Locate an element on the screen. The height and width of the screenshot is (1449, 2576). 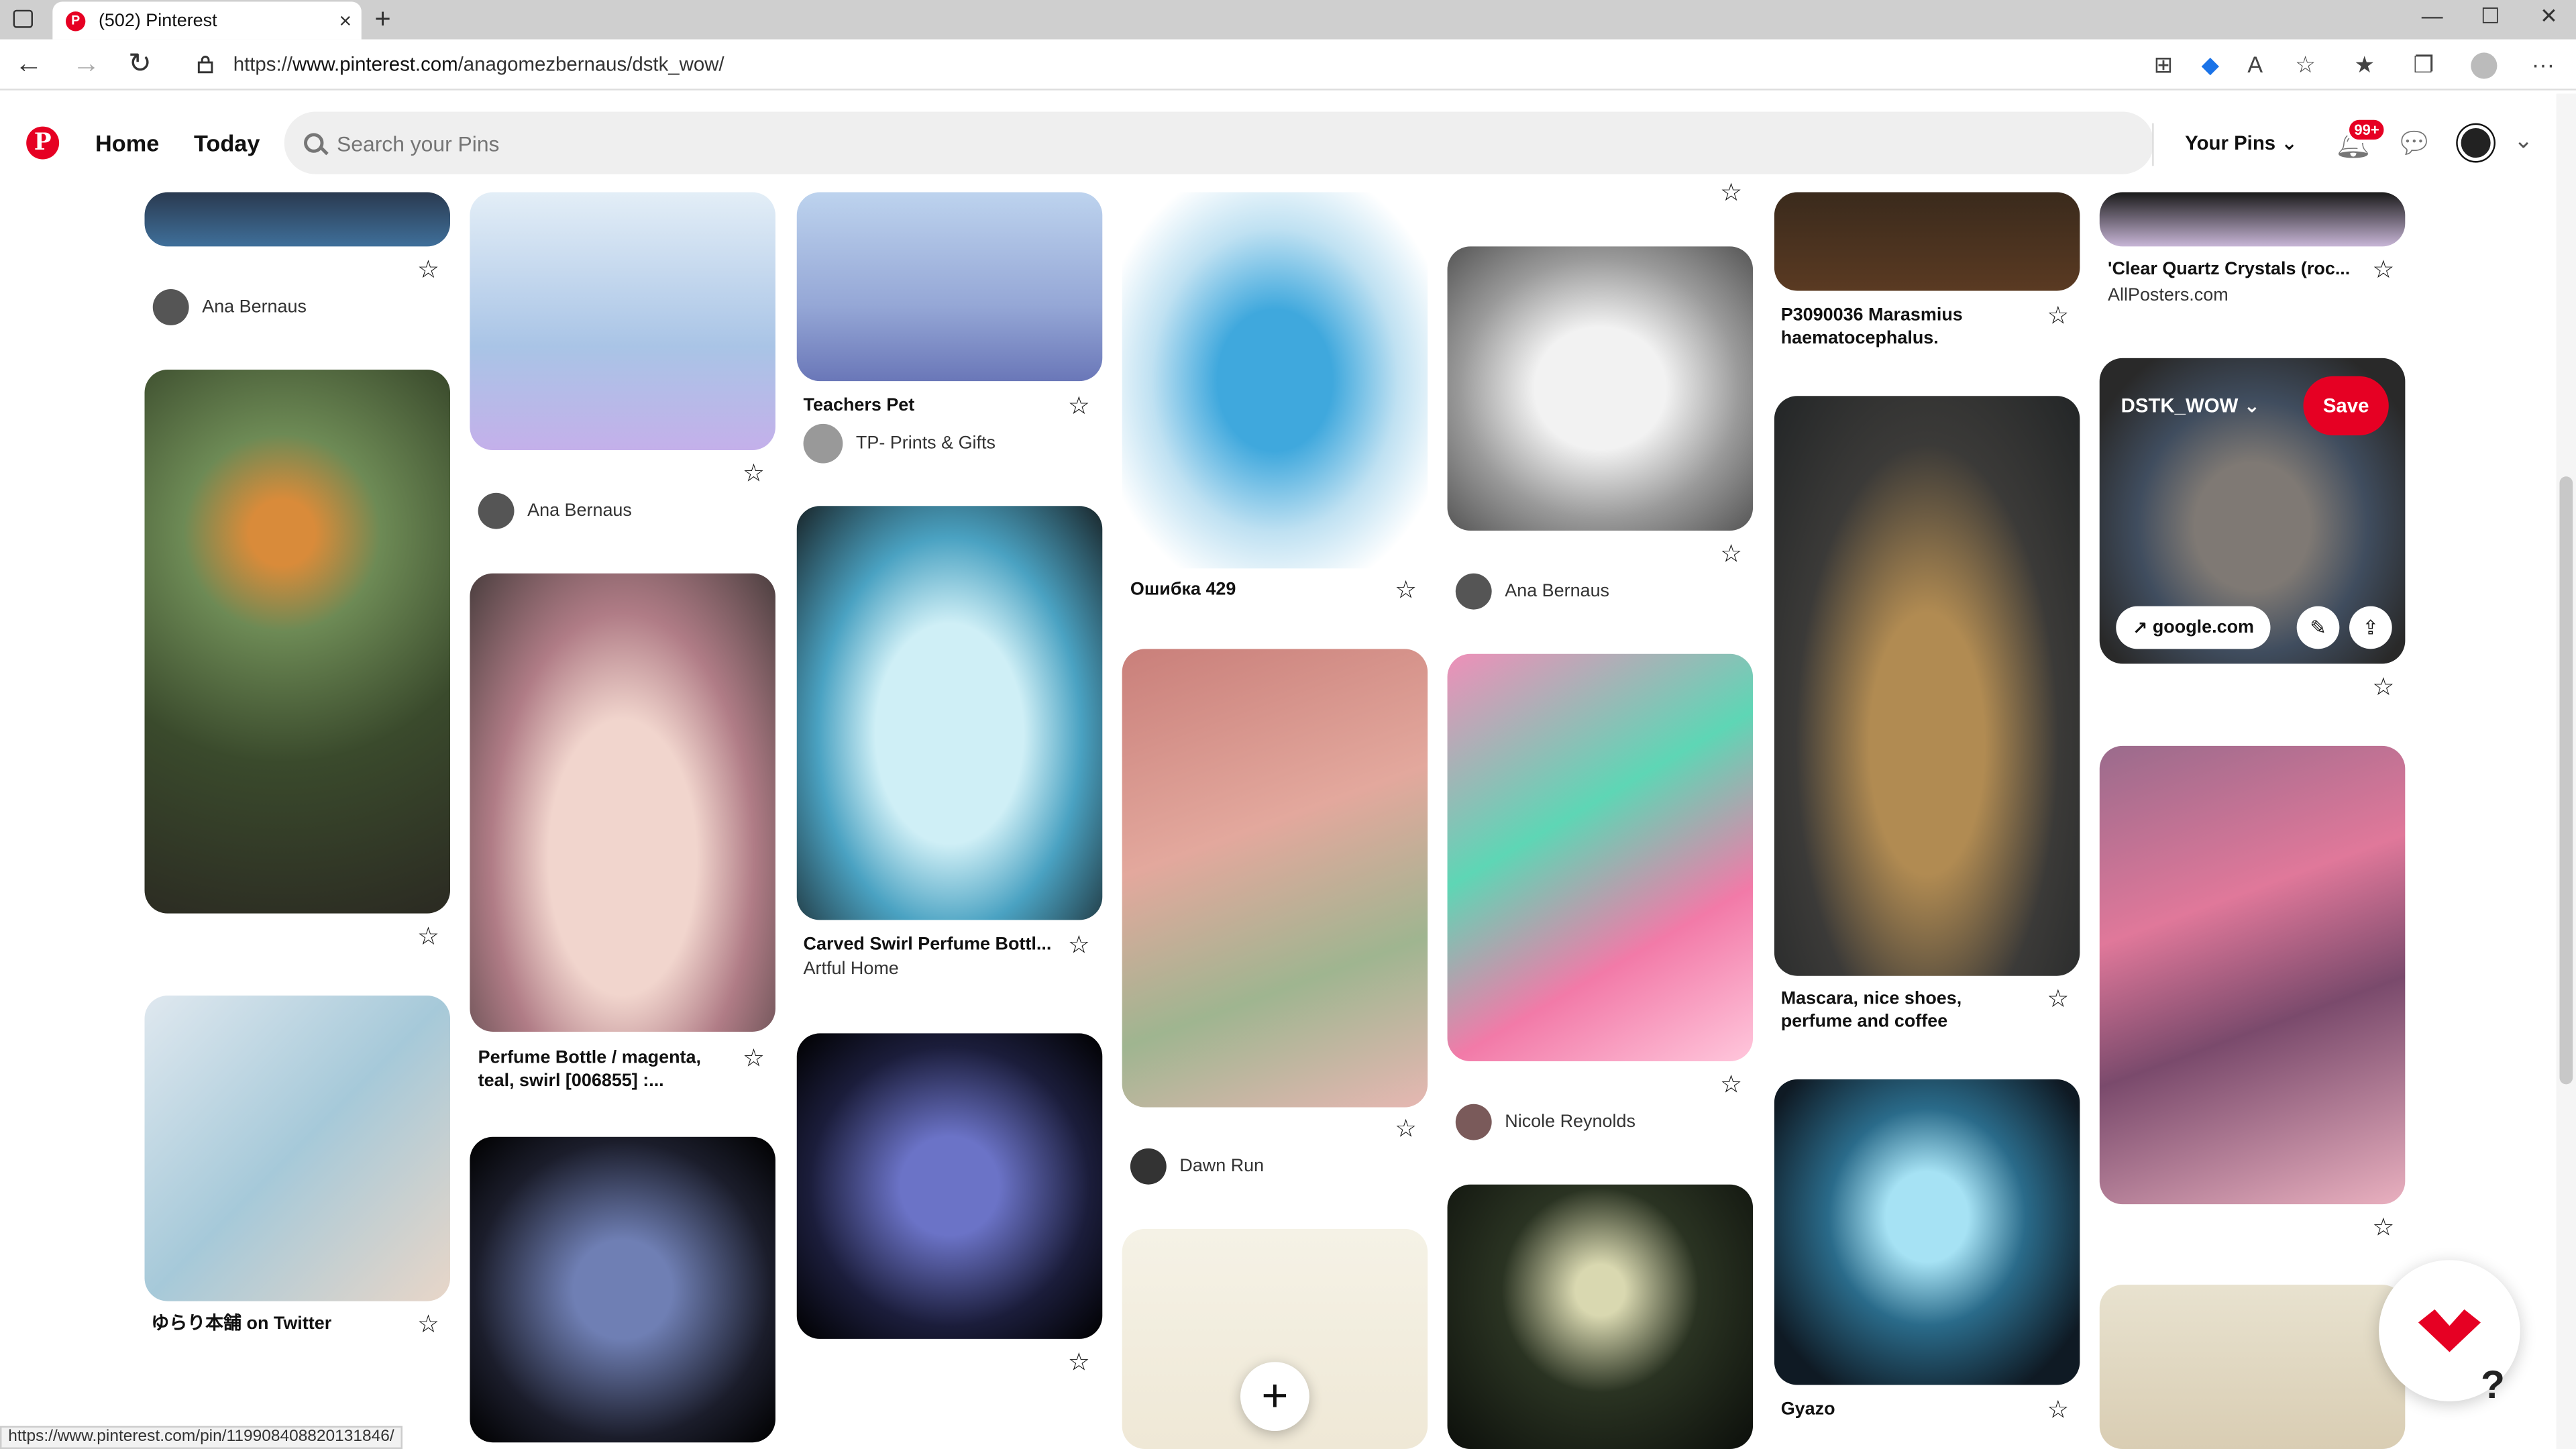
edit-pencil-icon: ✎ is located at coordinates (2318, 627).